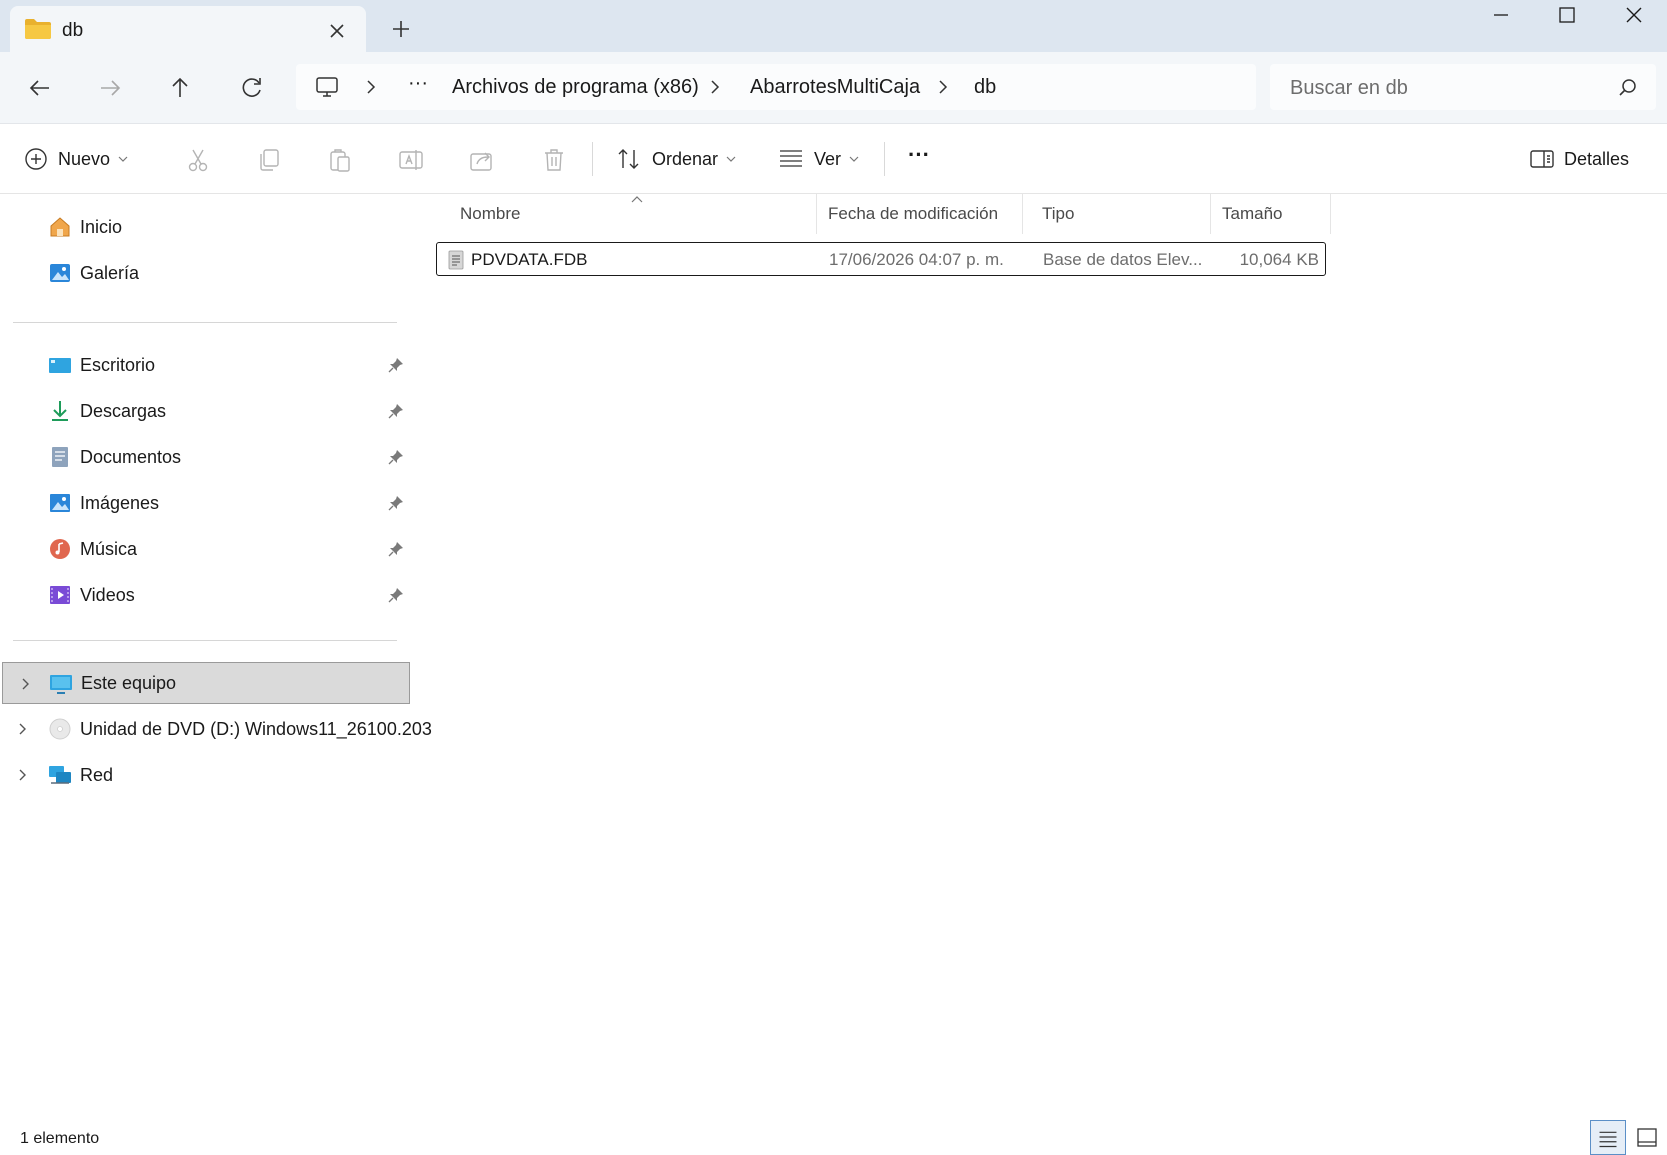 The height and width of the screenshot is (1155, 1667). I want to click on title-bar: db, so click(833, 26).